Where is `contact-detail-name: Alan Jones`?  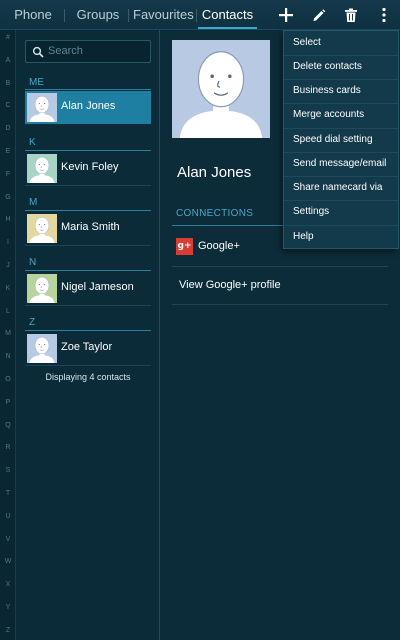
contact-detail-name: Alan Jones is located at coordinates (214, 172).